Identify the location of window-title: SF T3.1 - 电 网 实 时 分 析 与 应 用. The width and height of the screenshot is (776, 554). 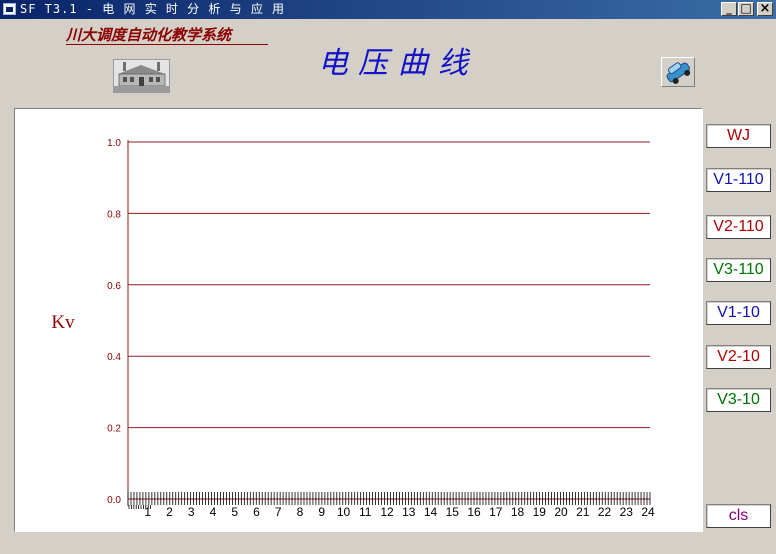
(153, 9).